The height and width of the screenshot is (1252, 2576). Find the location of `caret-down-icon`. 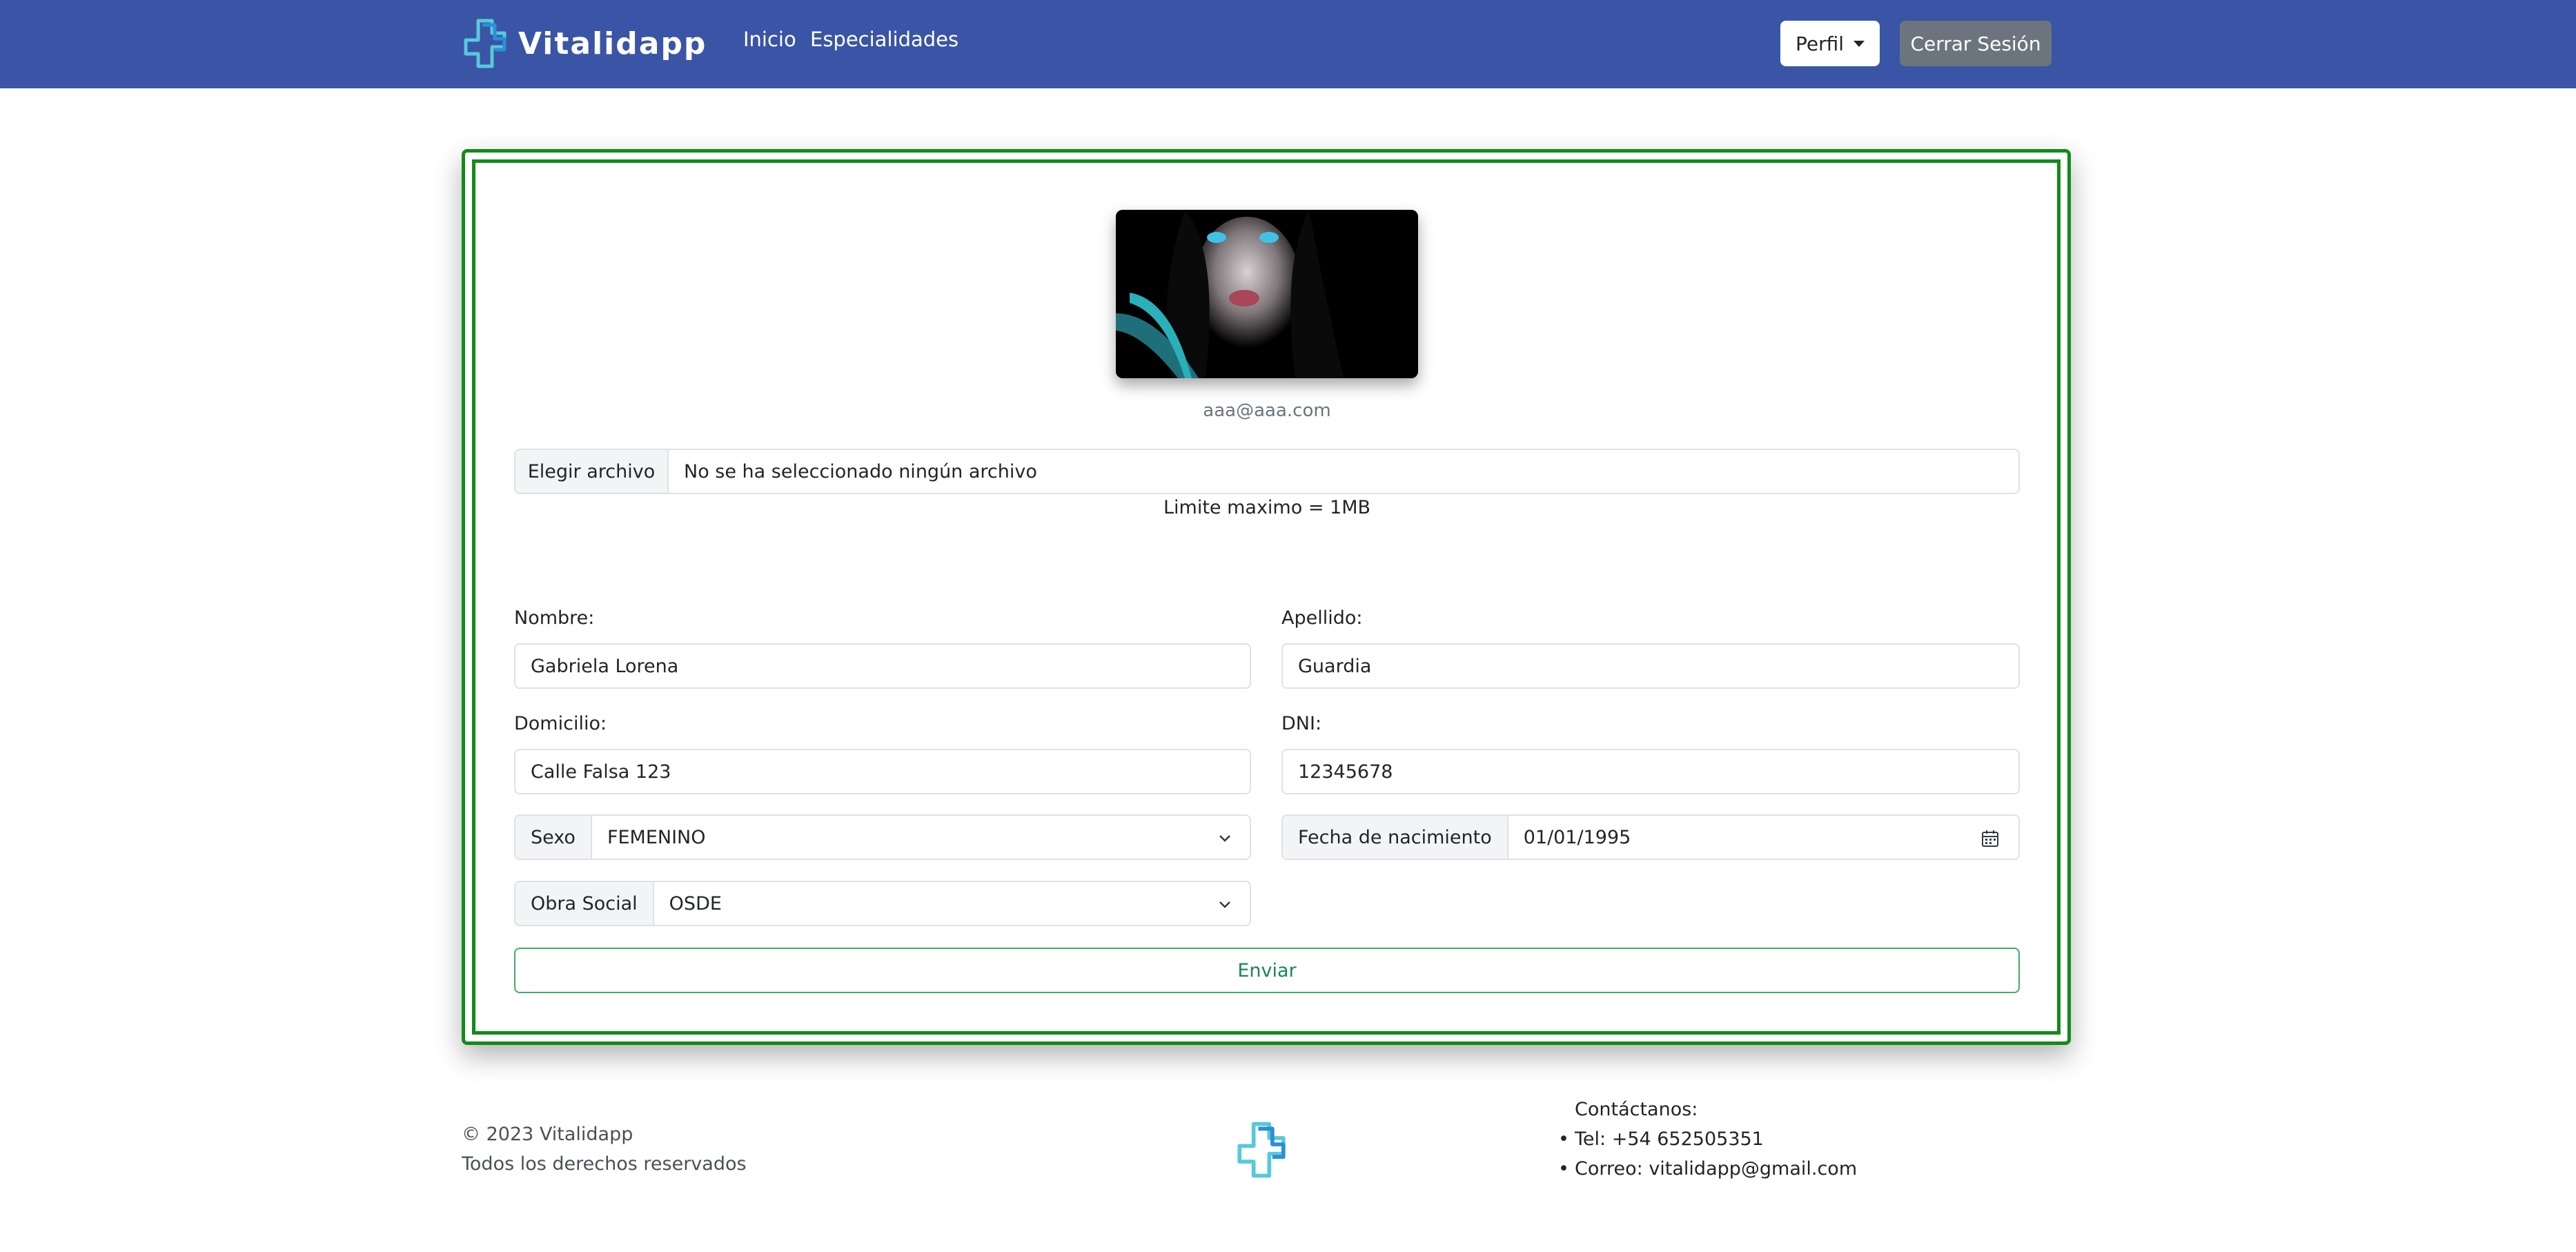

caret-down-icon is located at coordinates (1859, 43).